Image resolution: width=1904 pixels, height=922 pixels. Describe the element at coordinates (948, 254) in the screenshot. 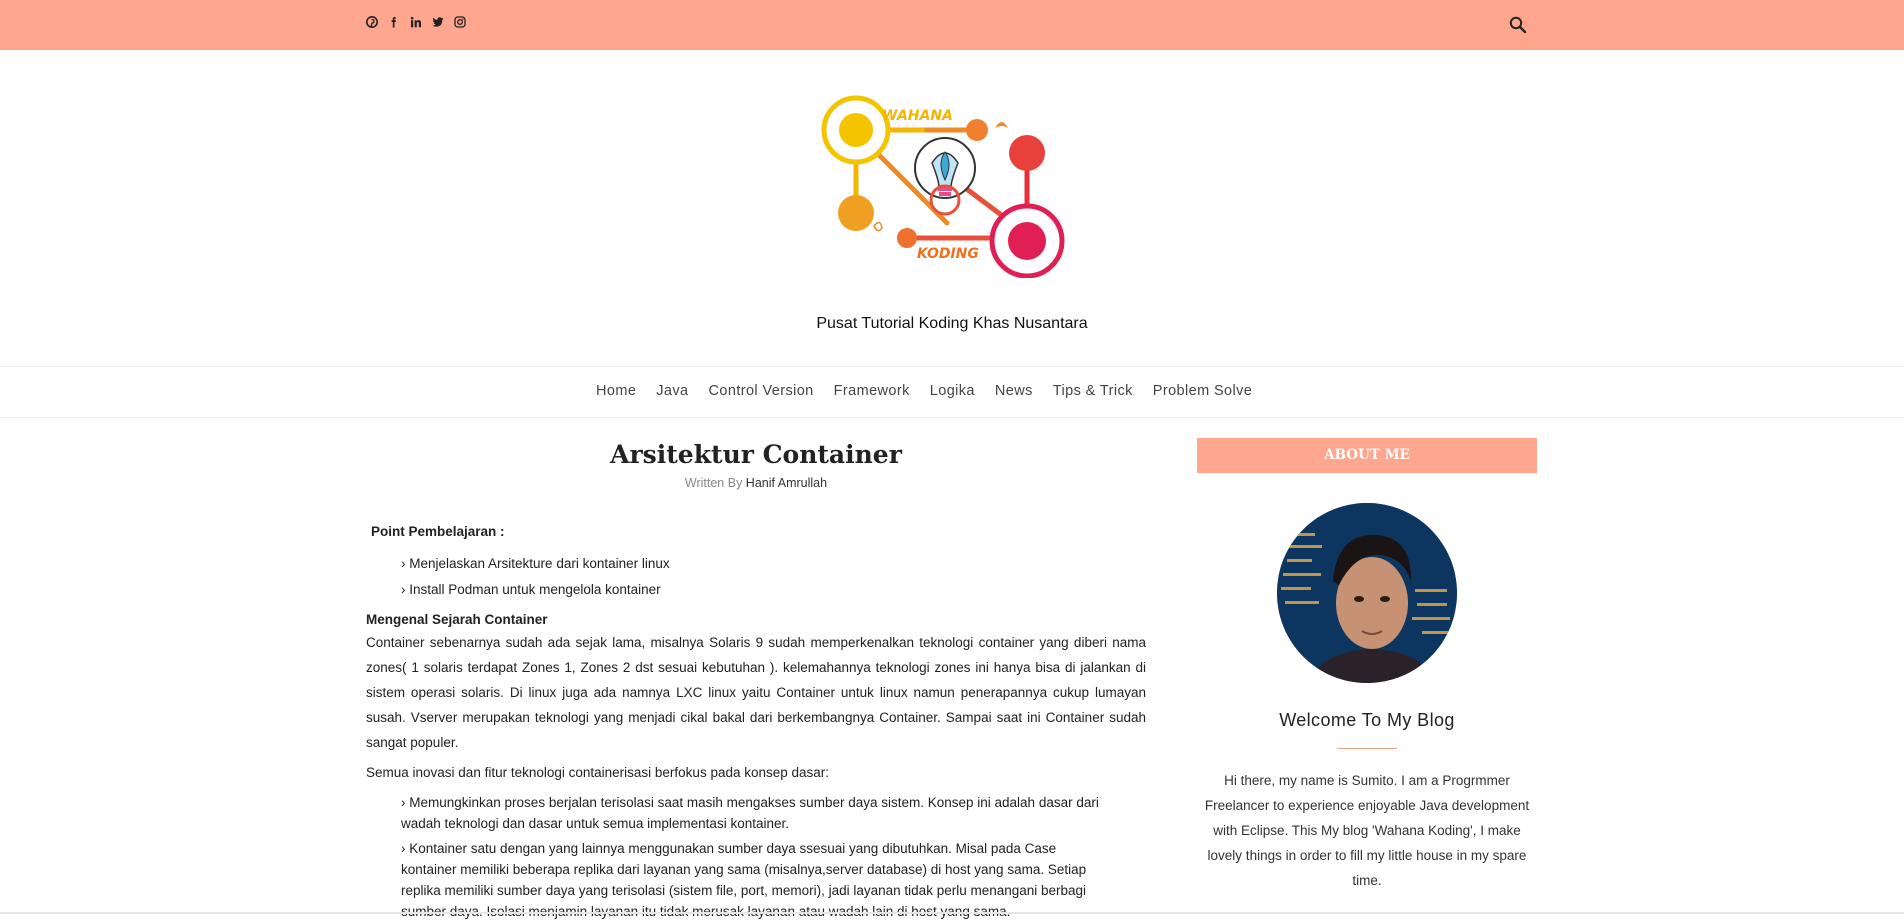

I see `logo-text-bottom: KODING` at that location.